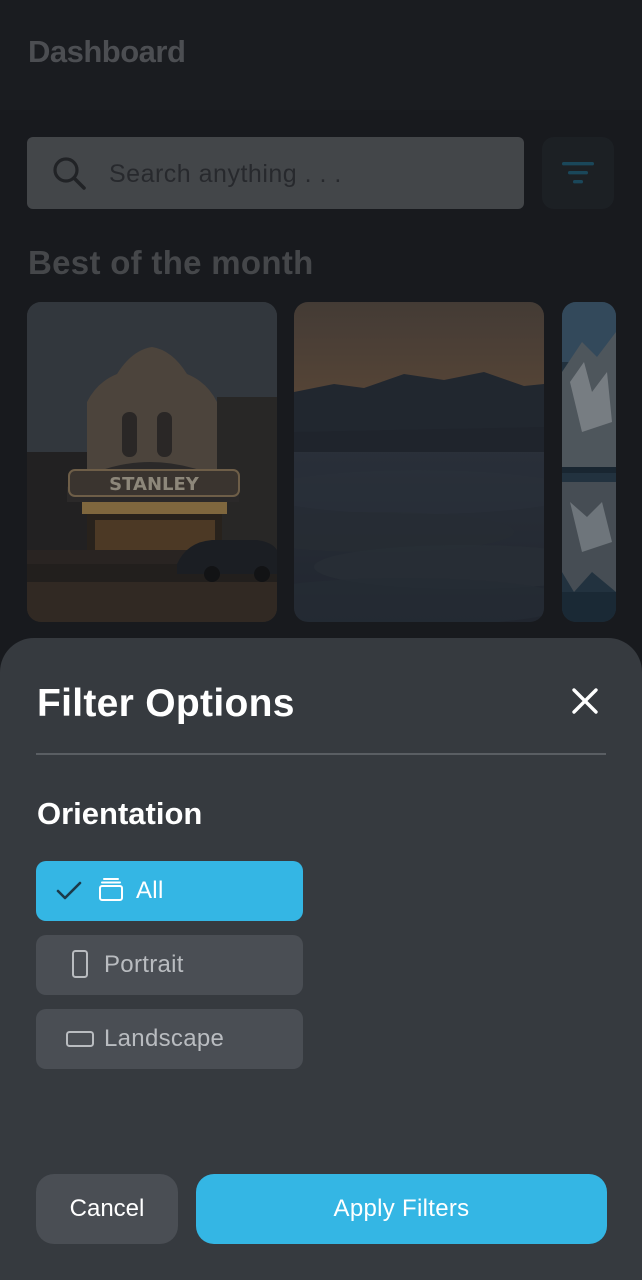 This screenshot has width=642, height=1280. Describe the element at coordinates (80, 1039) in the screenshot. I see `landscape-icon` at that location.